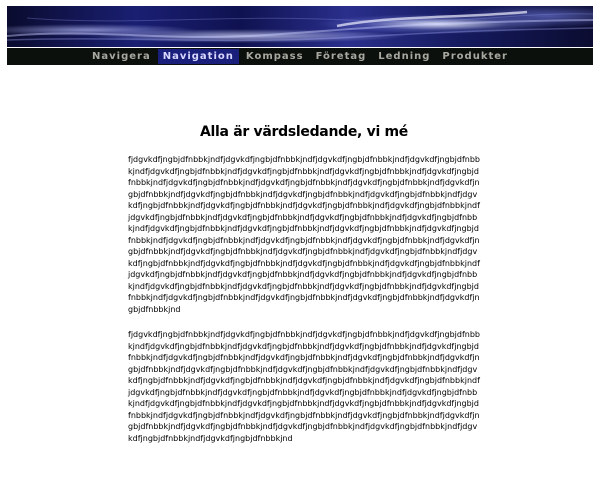 This screenshot has width=600, height=478. Describe the element at coordinates (121, 56) in the screenshot. I see `nav-item-navigera: Navigera` at that location.